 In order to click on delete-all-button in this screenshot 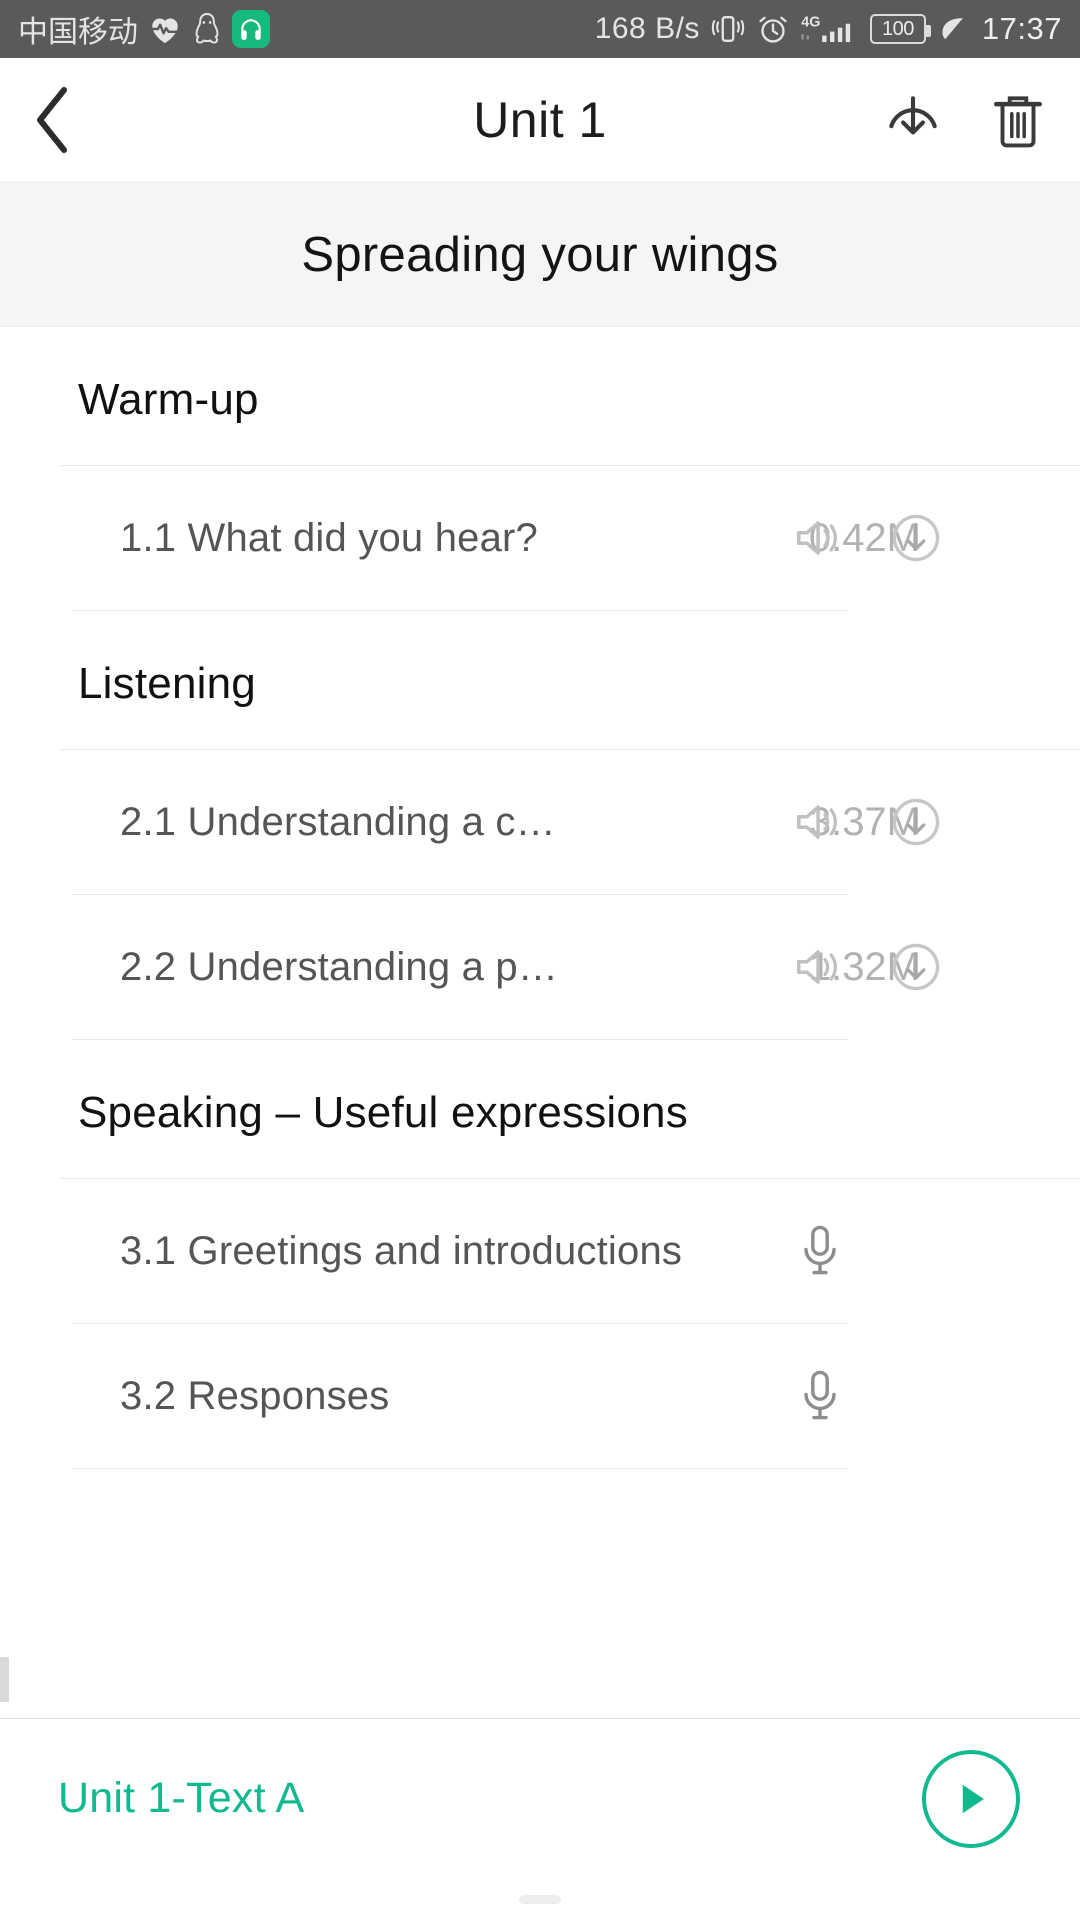, I will do `click(1018, 120)`.